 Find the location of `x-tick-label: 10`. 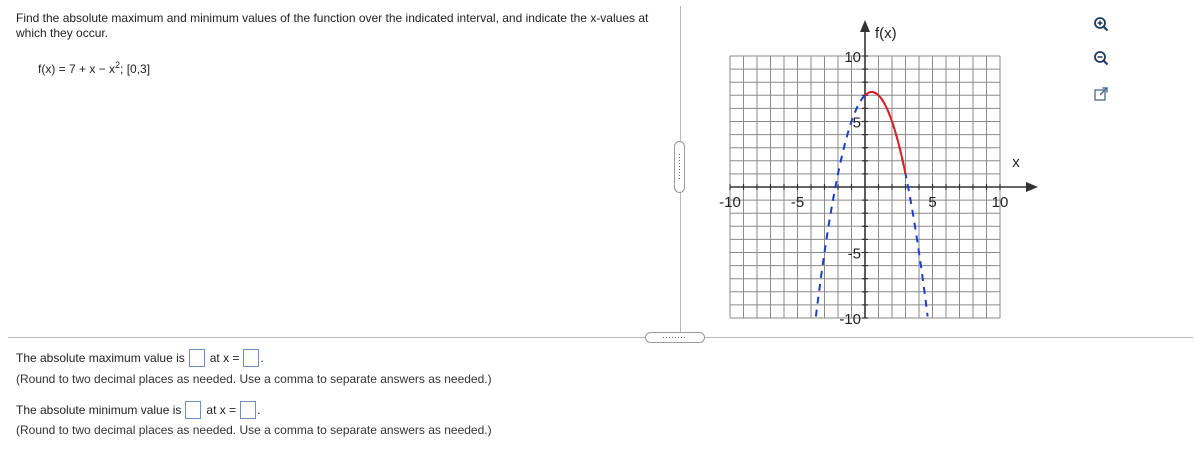

x-tick-label: 10 is located at coordinates (1000, 202).